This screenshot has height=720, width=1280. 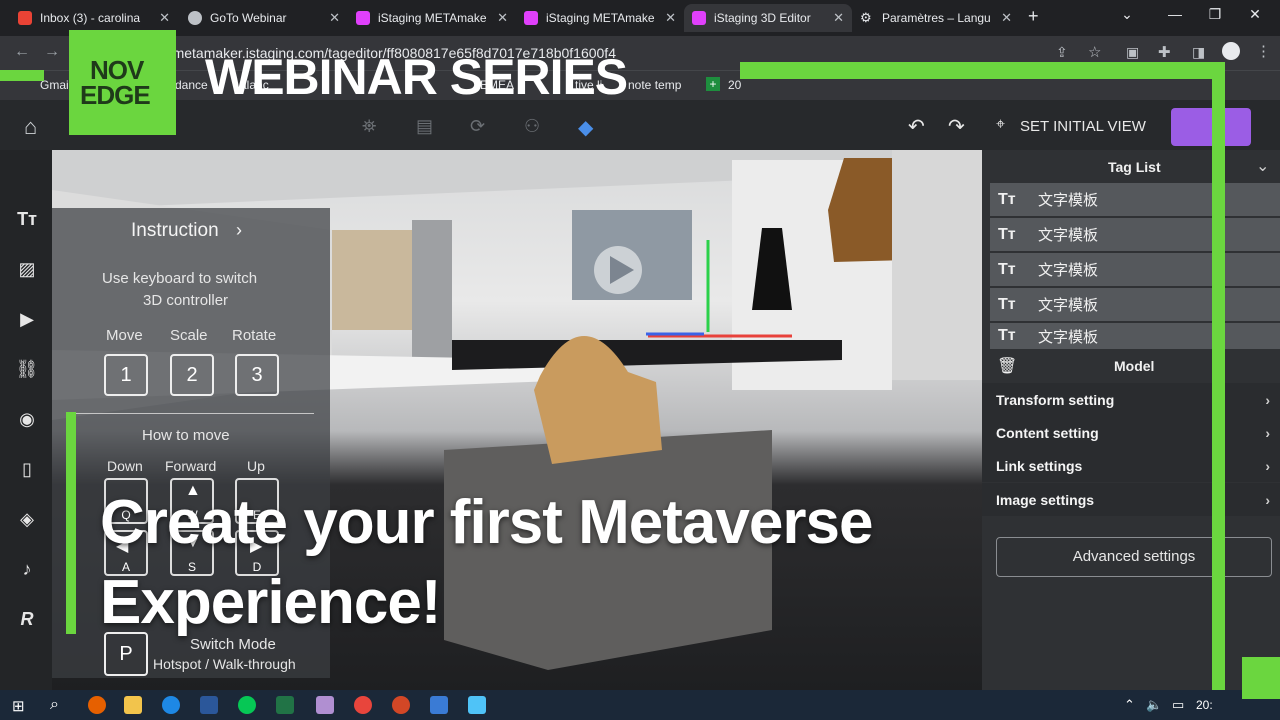 What do you see at coordinates (1178, 704) in the screenshot?
I see `battery-icon: ▭` at bounding box center [1178, 704].